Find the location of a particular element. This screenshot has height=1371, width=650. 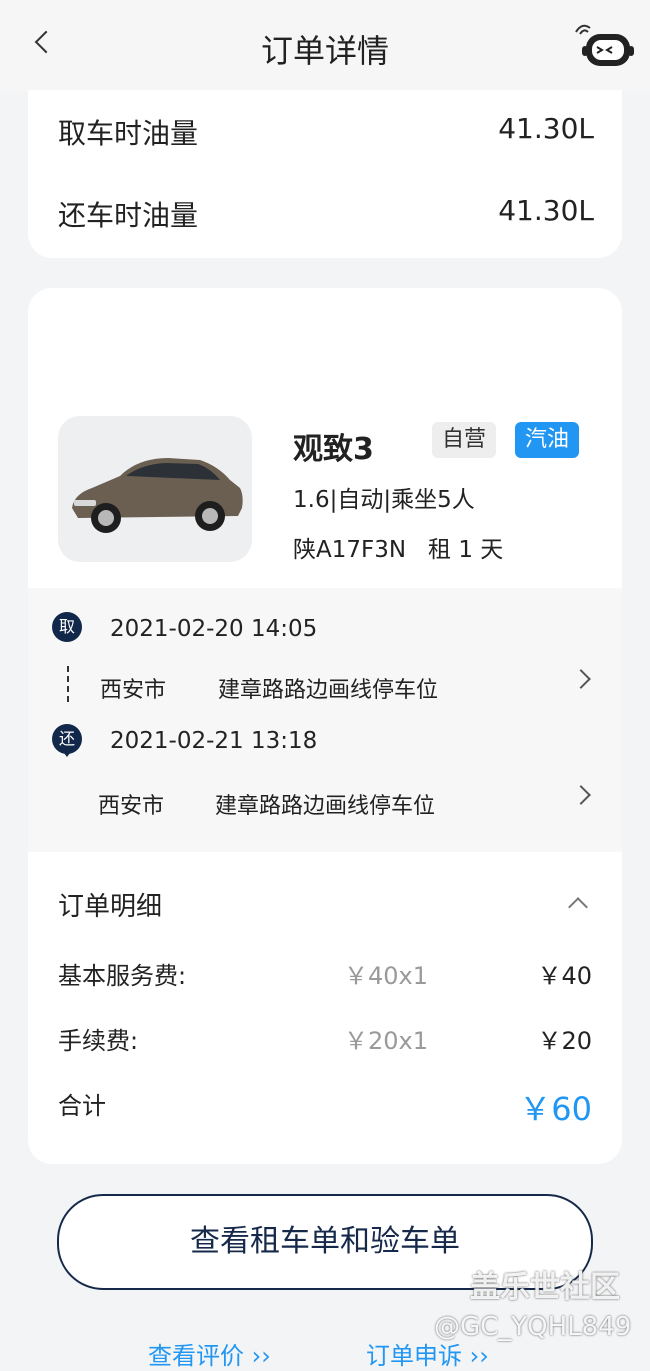

pickup-fuel-row: 取车时油量 41.30L is located at coordinates (326, 132).